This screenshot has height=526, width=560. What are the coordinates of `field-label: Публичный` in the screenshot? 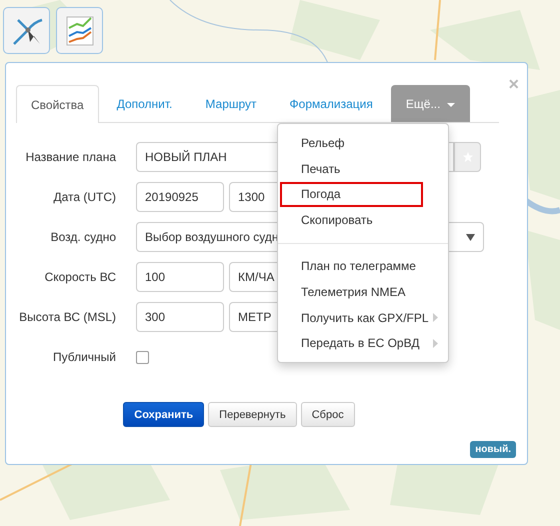 It's located at (84, 357).